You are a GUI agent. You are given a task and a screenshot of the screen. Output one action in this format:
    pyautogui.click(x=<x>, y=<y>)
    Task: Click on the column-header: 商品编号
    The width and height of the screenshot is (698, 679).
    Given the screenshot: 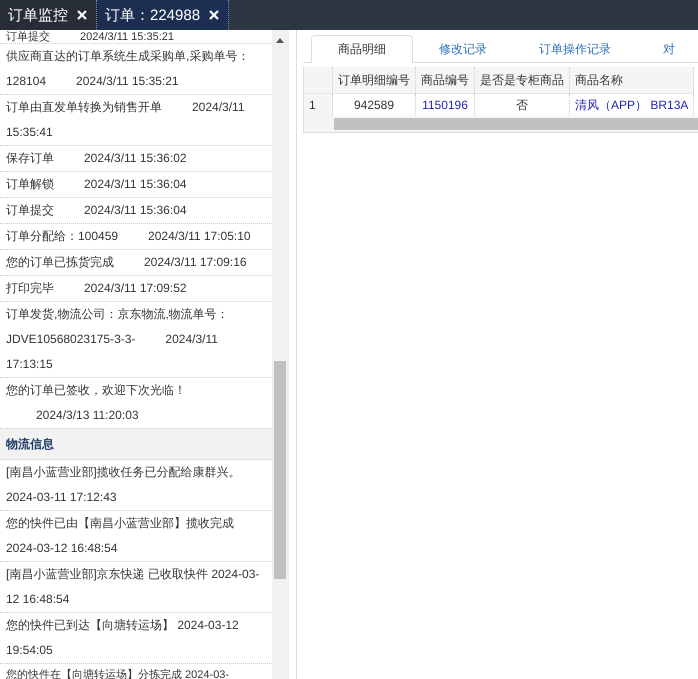 What is the action you would take?
    pyautogui.click(x=445, y=80)
    